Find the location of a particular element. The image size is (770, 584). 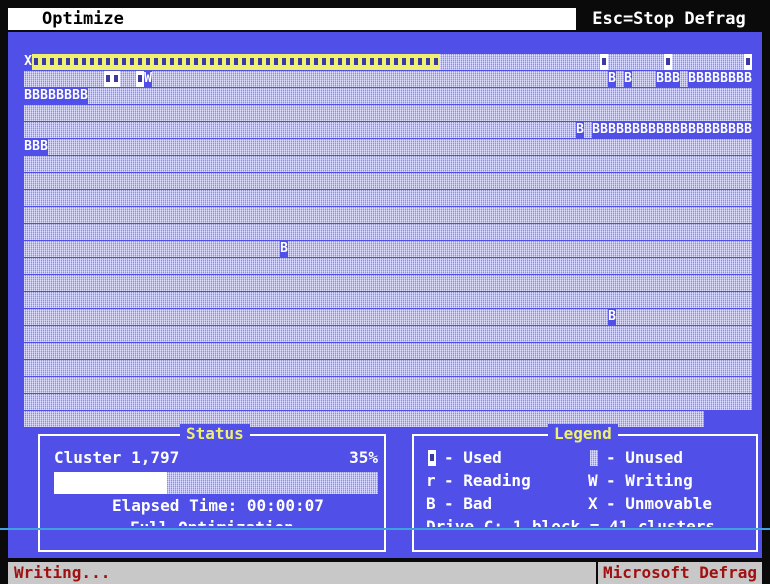

menu-optimize: Optimize is located at coordinates (83, 19).